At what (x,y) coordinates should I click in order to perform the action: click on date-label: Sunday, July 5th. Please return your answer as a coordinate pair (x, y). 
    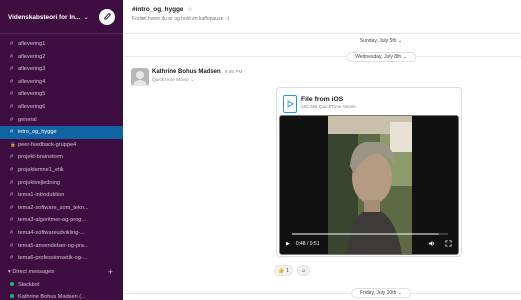
    Looking at the image, I should click on (378, 41).